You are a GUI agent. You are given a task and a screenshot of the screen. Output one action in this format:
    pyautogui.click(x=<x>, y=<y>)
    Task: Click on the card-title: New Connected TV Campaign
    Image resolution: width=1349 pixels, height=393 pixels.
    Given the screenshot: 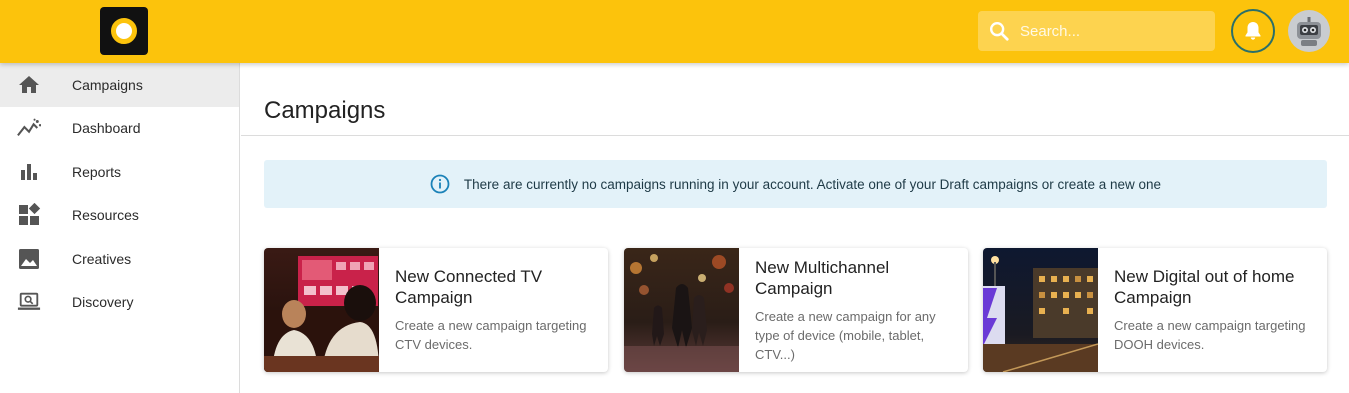 What is the action you would take?
    pyautogui.click(x=469, y=287)
    